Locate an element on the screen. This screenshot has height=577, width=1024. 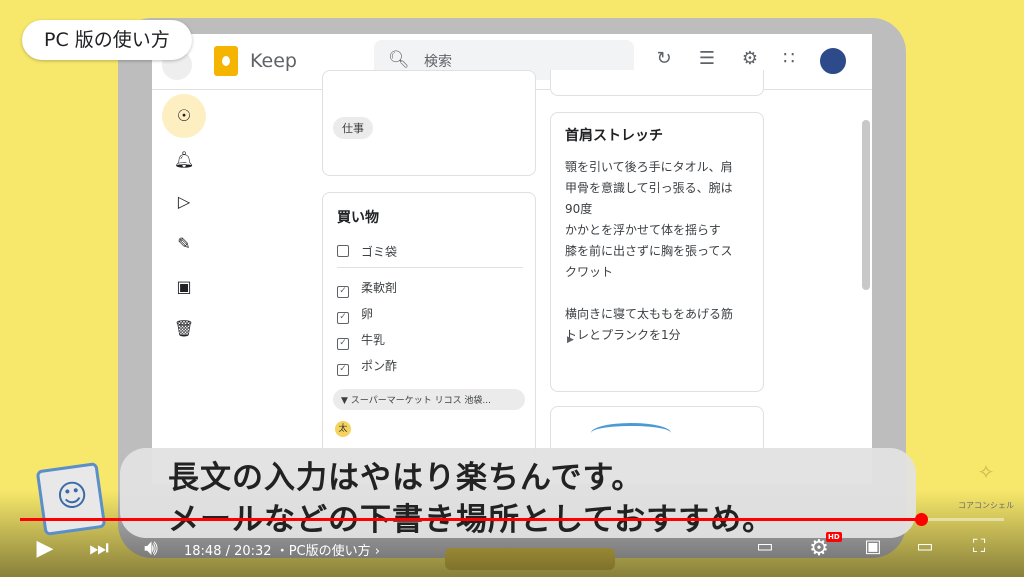
checklist-item-label: 柔軟剤 is located at coordinates (379, 288).